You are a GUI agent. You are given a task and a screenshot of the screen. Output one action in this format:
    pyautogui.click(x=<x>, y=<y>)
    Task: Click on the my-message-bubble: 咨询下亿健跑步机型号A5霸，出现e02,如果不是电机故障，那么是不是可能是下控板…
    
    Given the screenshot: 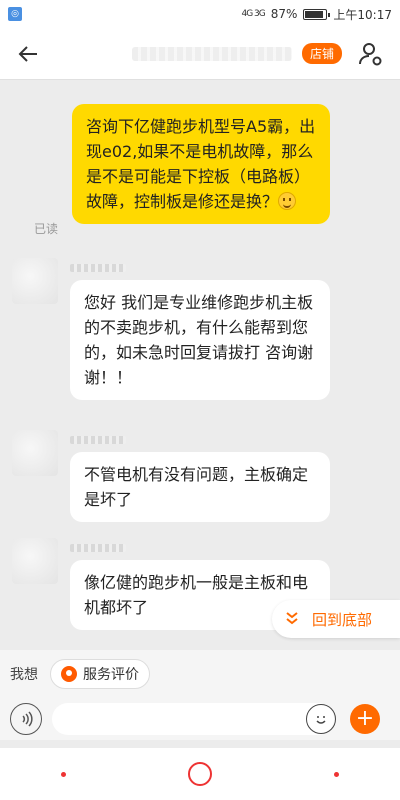 What is the action you would take?
    pyautogui.click(x=201, y=164)
    